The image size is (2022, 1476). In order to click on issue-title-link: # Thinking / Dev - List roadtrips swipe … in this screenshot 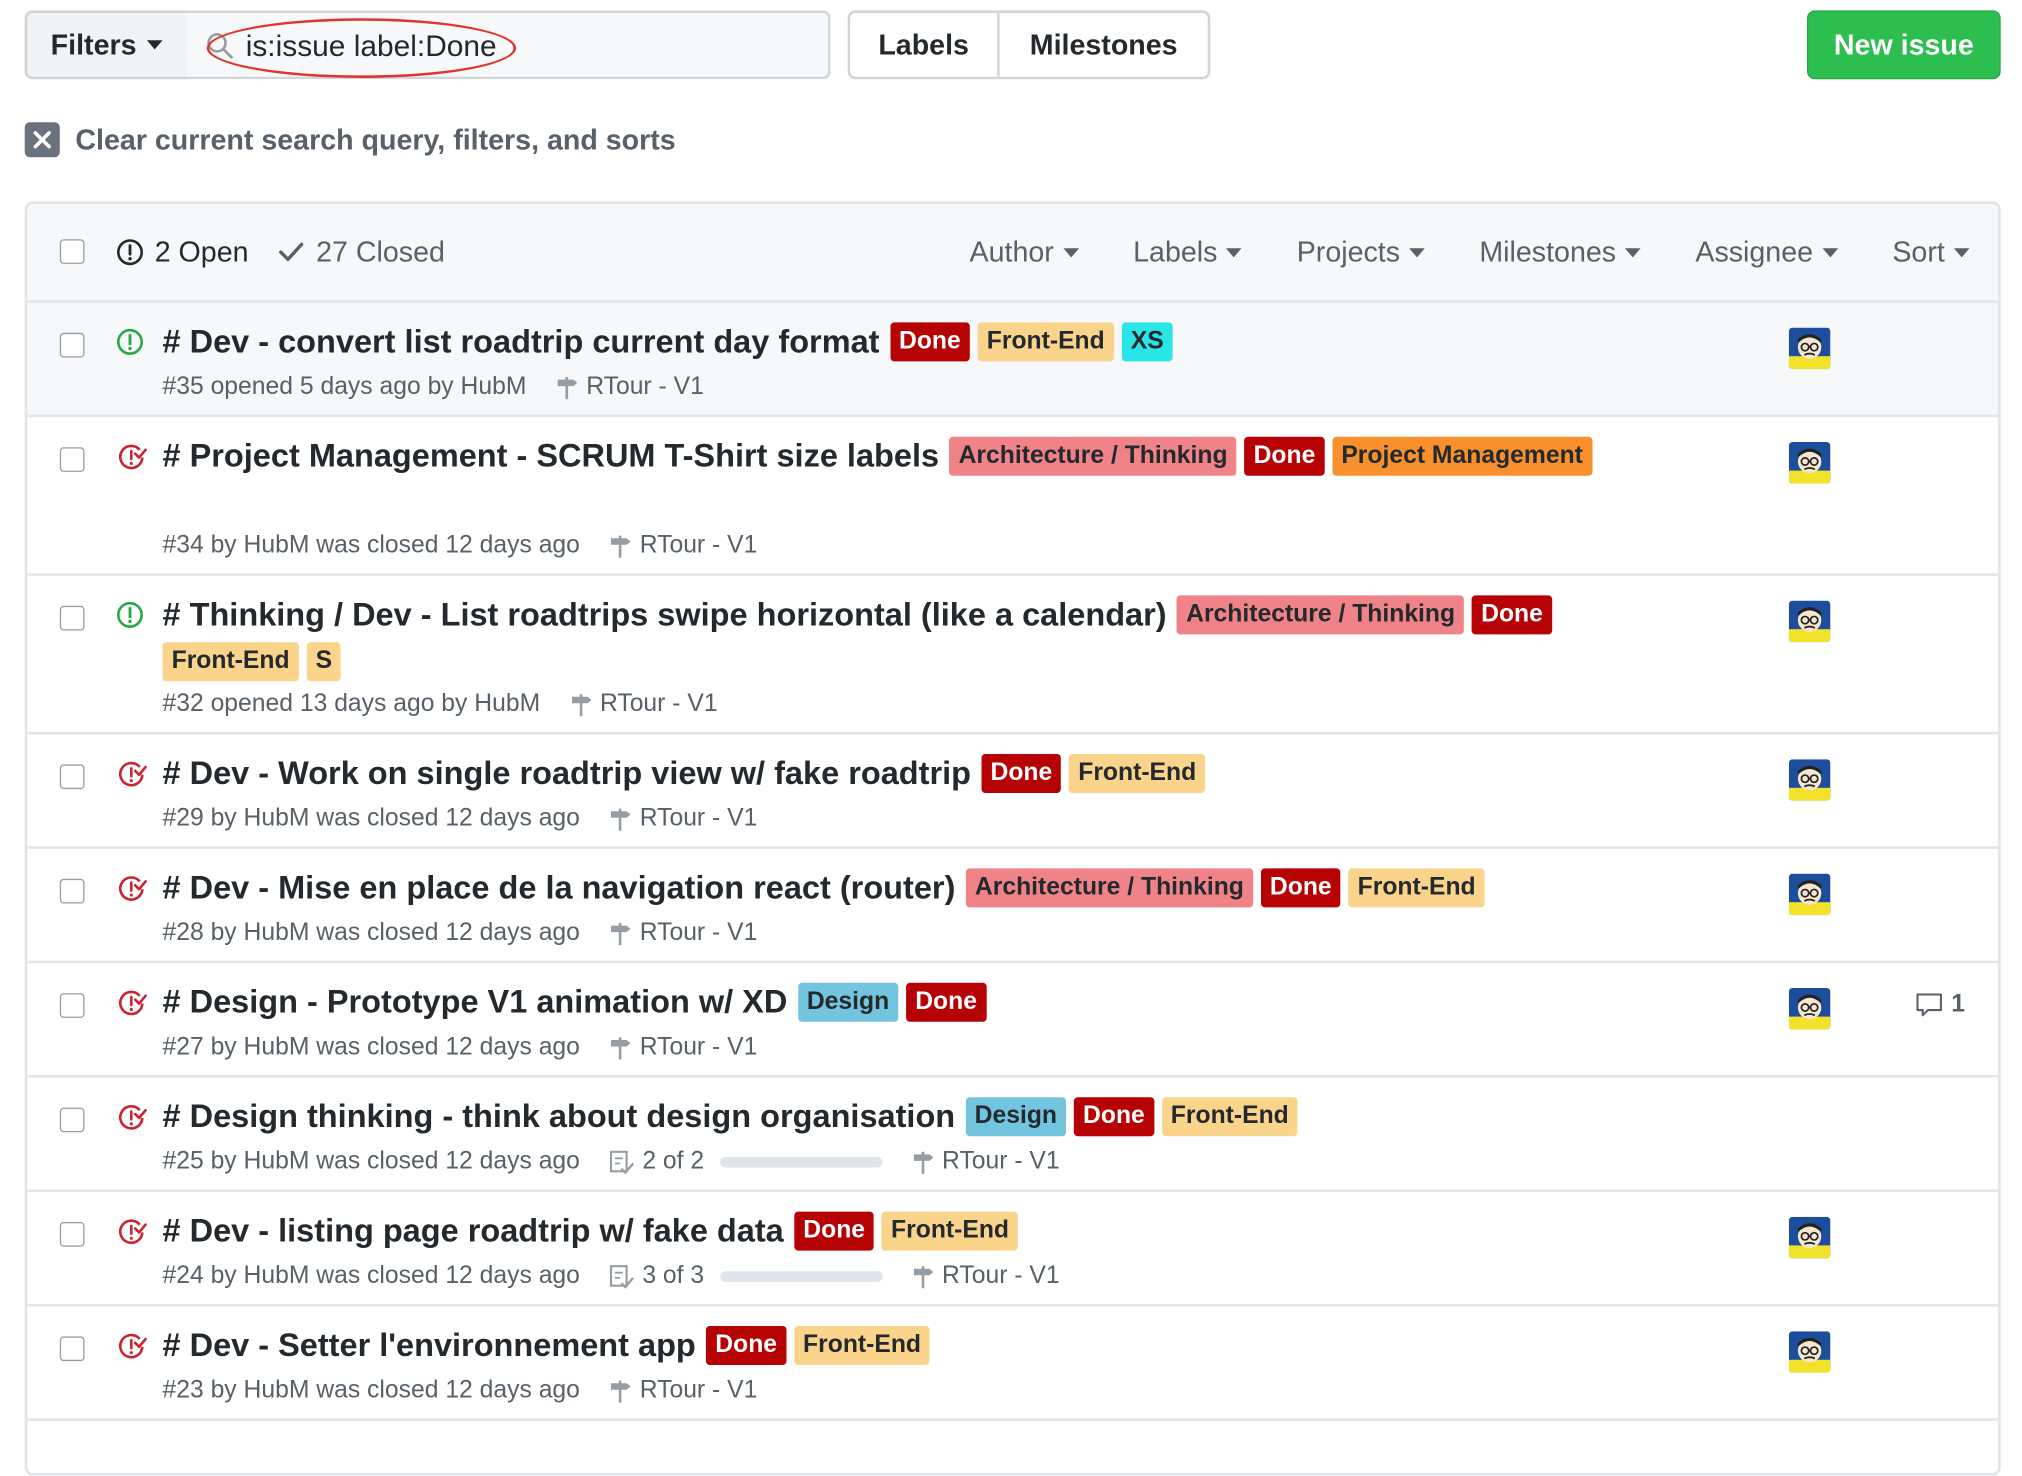, I will do `click(665, 615)`.